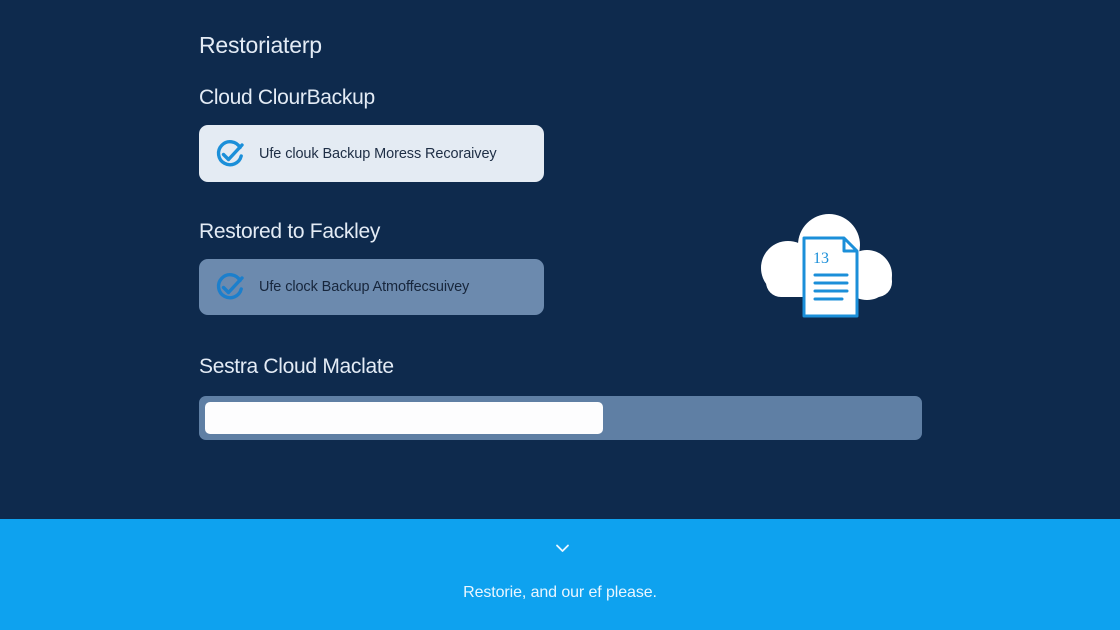 The height and width of the screenshot is (630, 1120). I want to click on progress-heading: Sestra Cloud Maclate, so click(296, 366).